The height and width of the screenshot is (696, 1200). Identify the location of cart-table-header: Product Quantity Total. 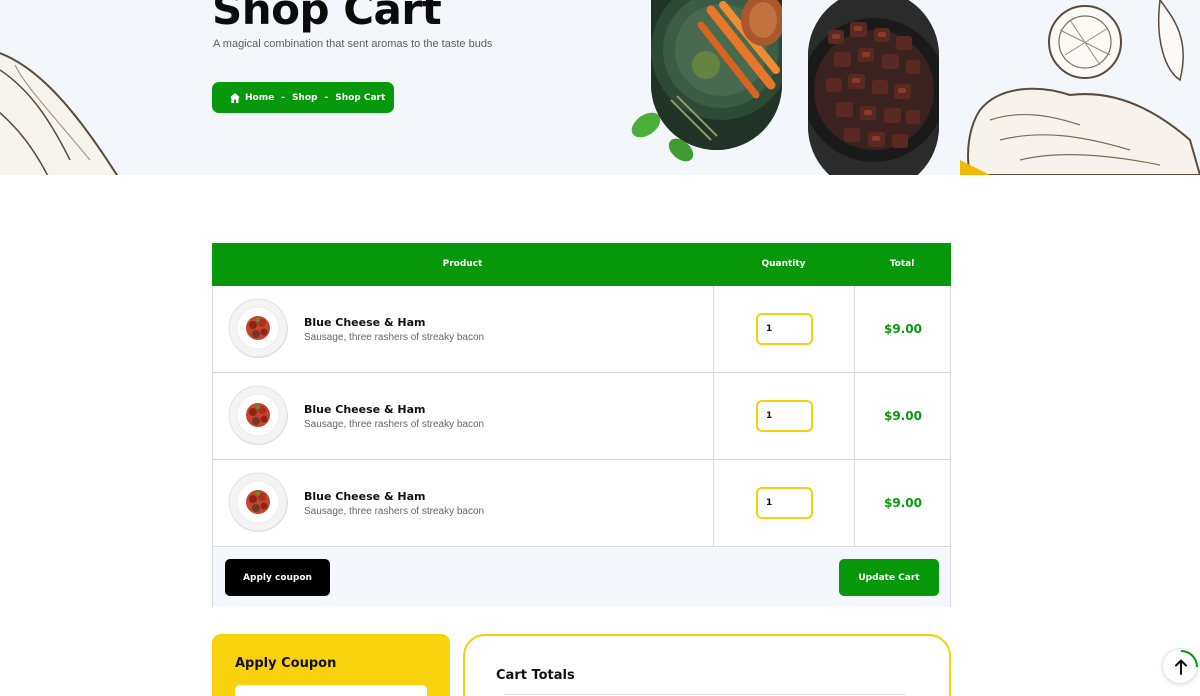
(581, 264).